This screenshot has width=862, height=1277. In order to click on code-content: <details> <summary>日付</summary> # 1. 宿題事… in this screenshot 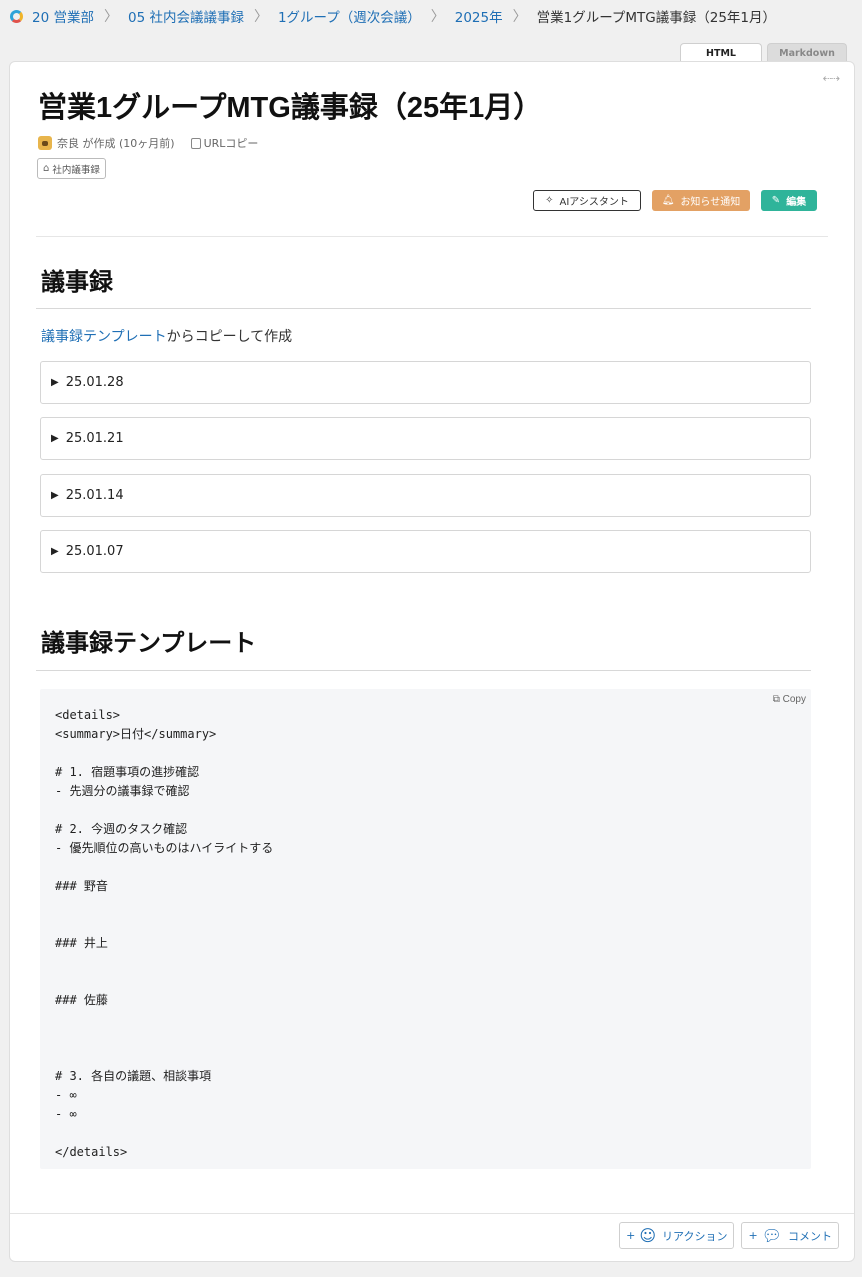, I will do `click(164, 933)`.